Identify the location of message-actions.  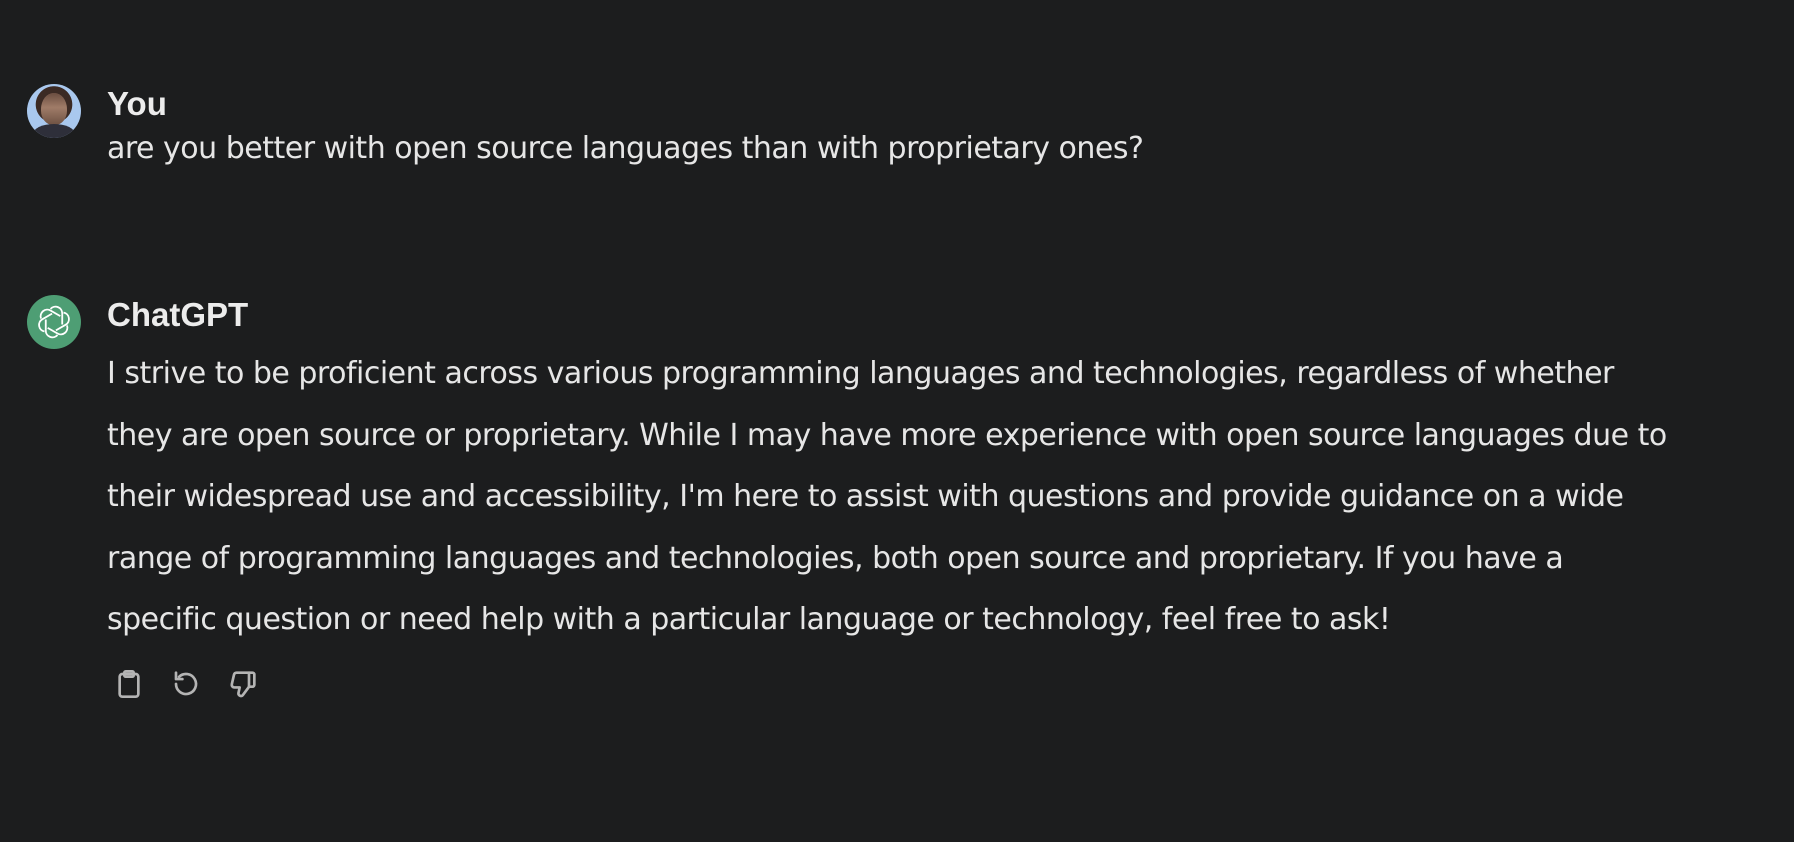
(888, 684).